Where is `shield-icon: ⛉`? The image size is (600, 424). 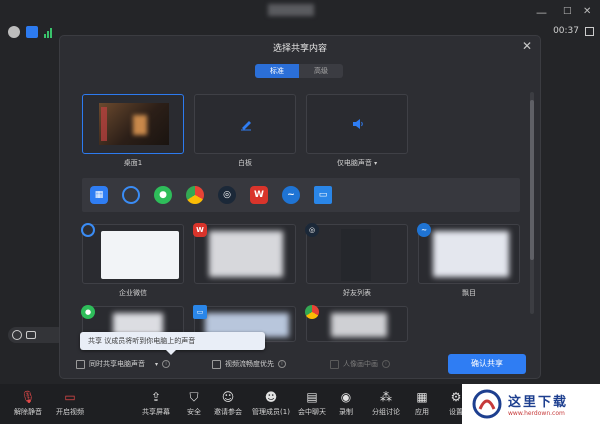
shield-icon: ⛉ is located at coordinates (194, 396).